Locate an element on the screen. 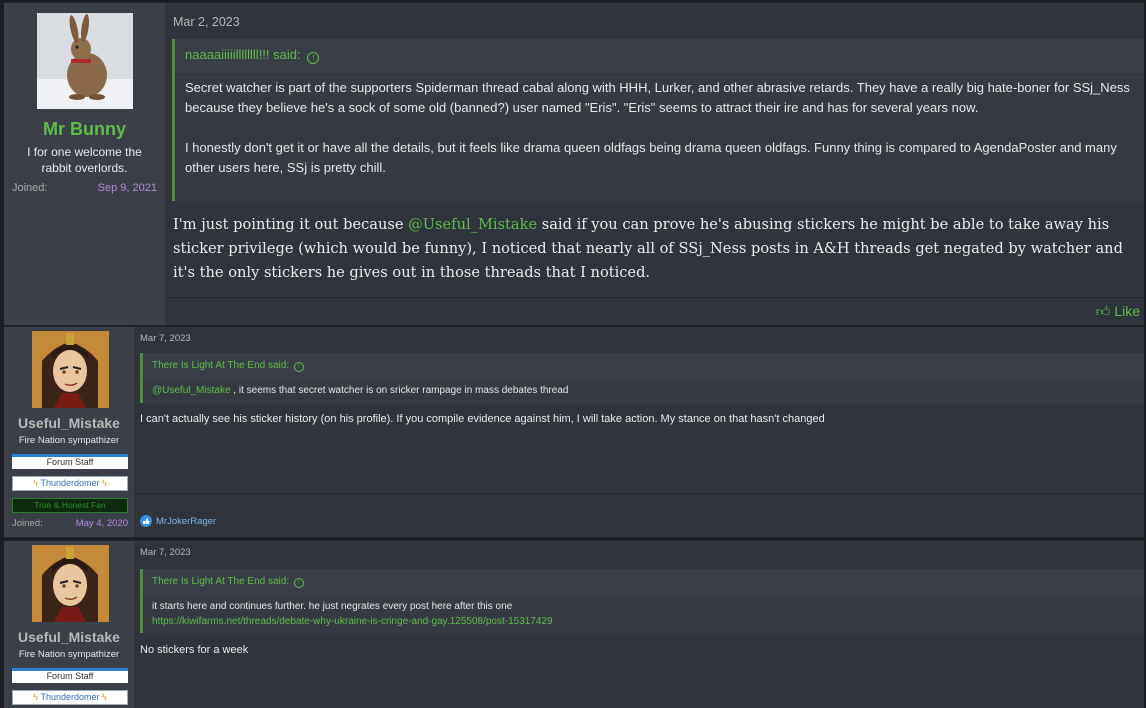 The width and height of the screenshot is (1146, 708). message-text: I'm just pointing it out because is located at coordinates (291, 224).